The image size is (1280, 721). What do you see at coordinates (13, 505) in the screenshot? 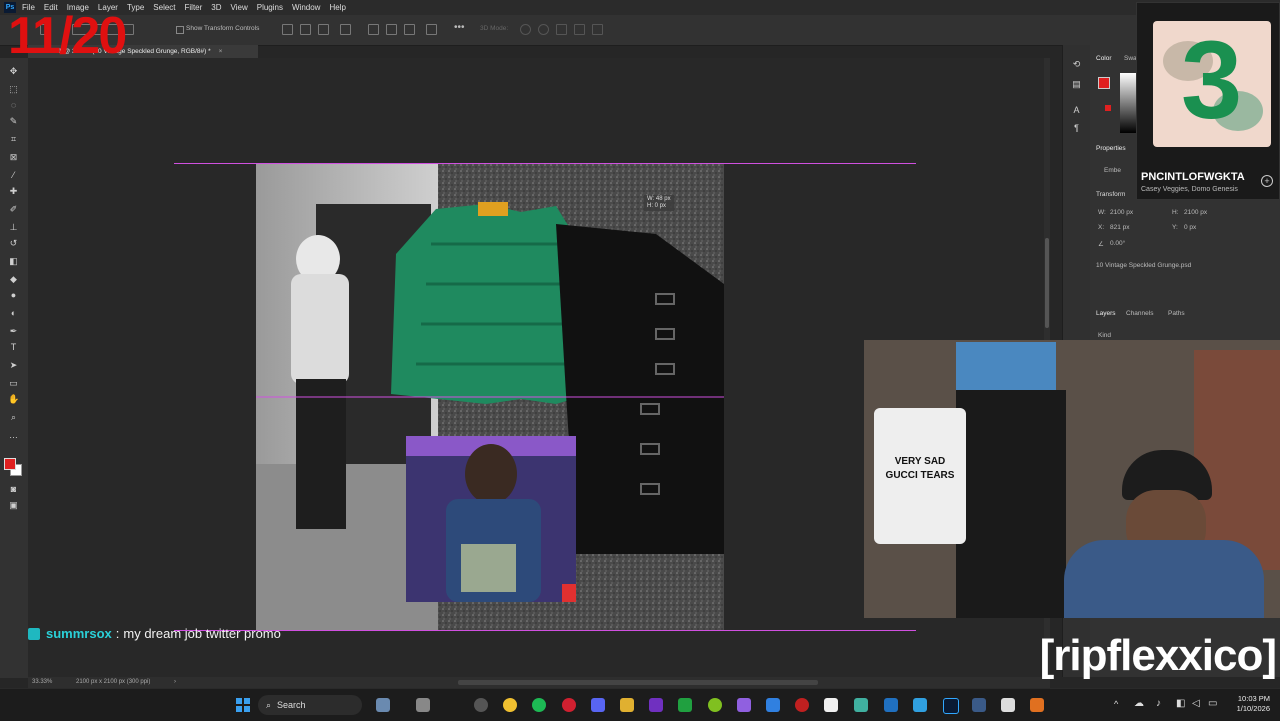
I see `screen-mode-icon: ▣` at bounding box center [13, 505].